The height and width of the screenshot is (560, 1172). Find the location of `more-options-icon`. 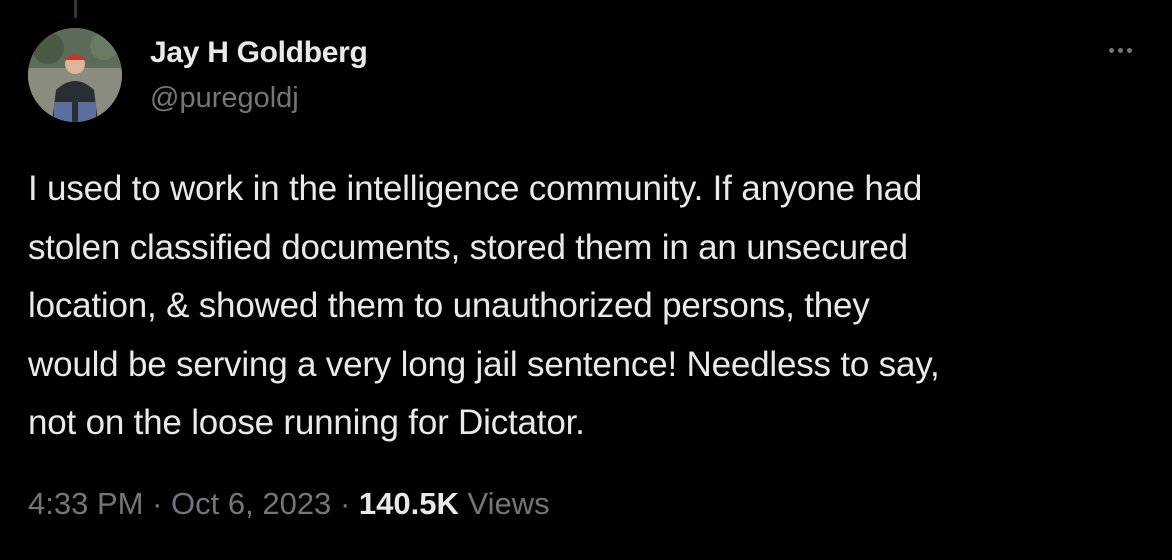

more-options-icon is located at coordinates (1111, 50).